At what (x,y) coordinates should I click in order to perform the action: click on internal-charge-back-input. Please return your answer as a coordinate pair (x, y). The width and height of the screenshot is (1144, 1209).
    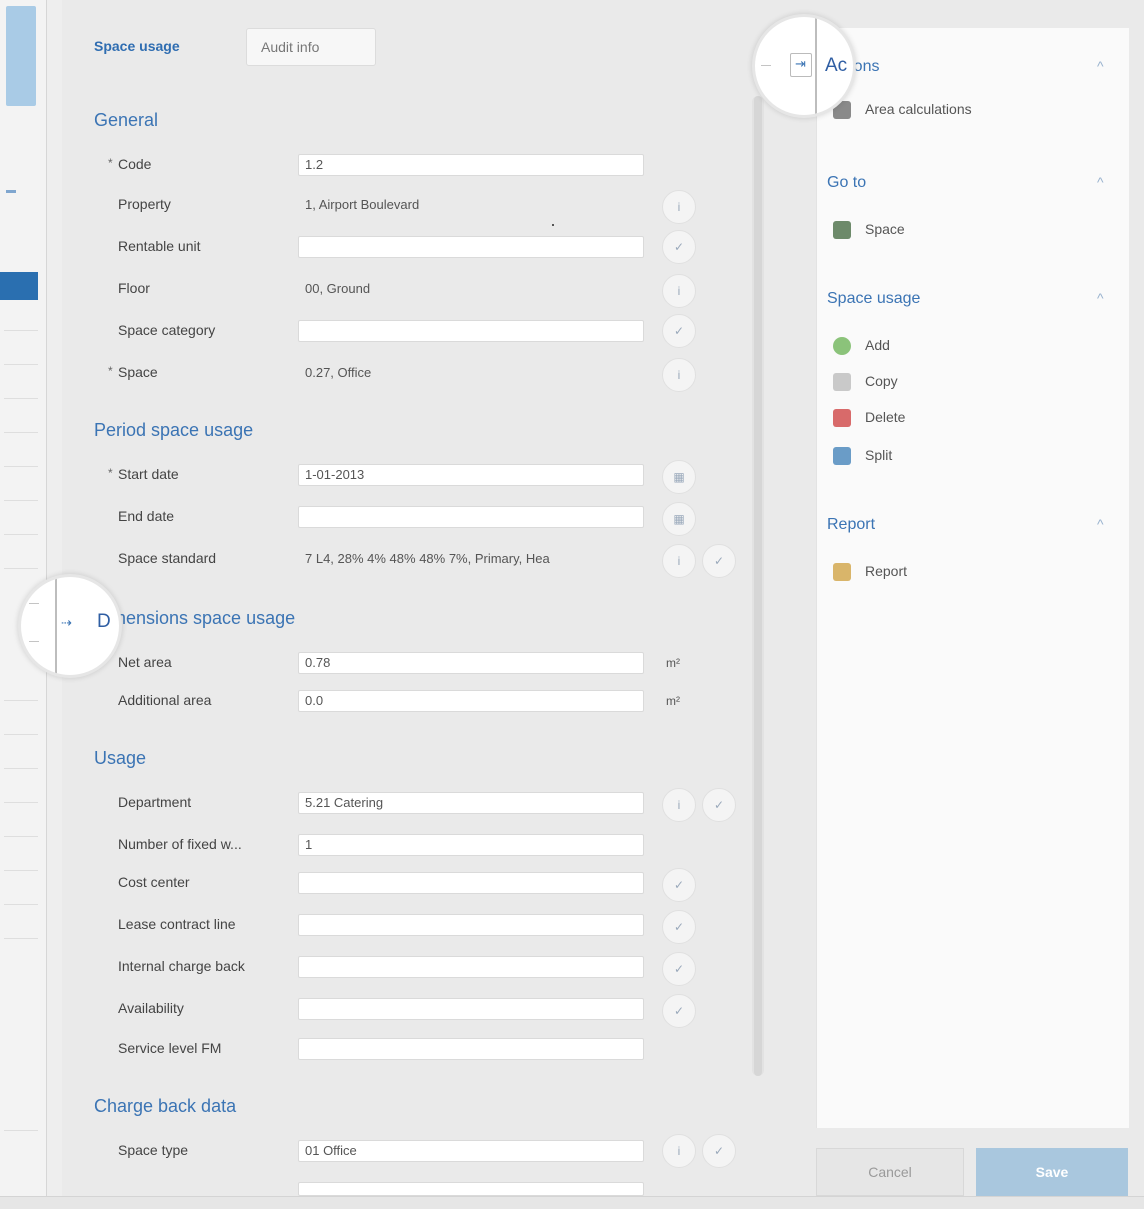
    Looking at the image, I should click on (471, 967).